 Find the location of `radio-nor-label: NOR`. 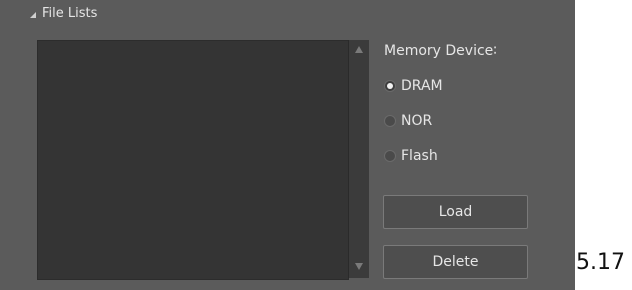

radio-nor-label: NOR is located at coordinates (417, 121).